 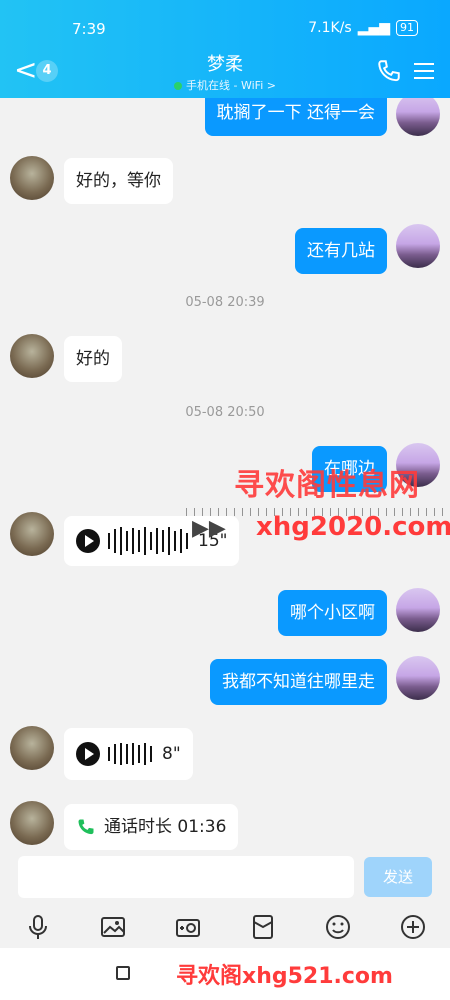 I want to click on system-nav-bar, so click(x=225, y=974).